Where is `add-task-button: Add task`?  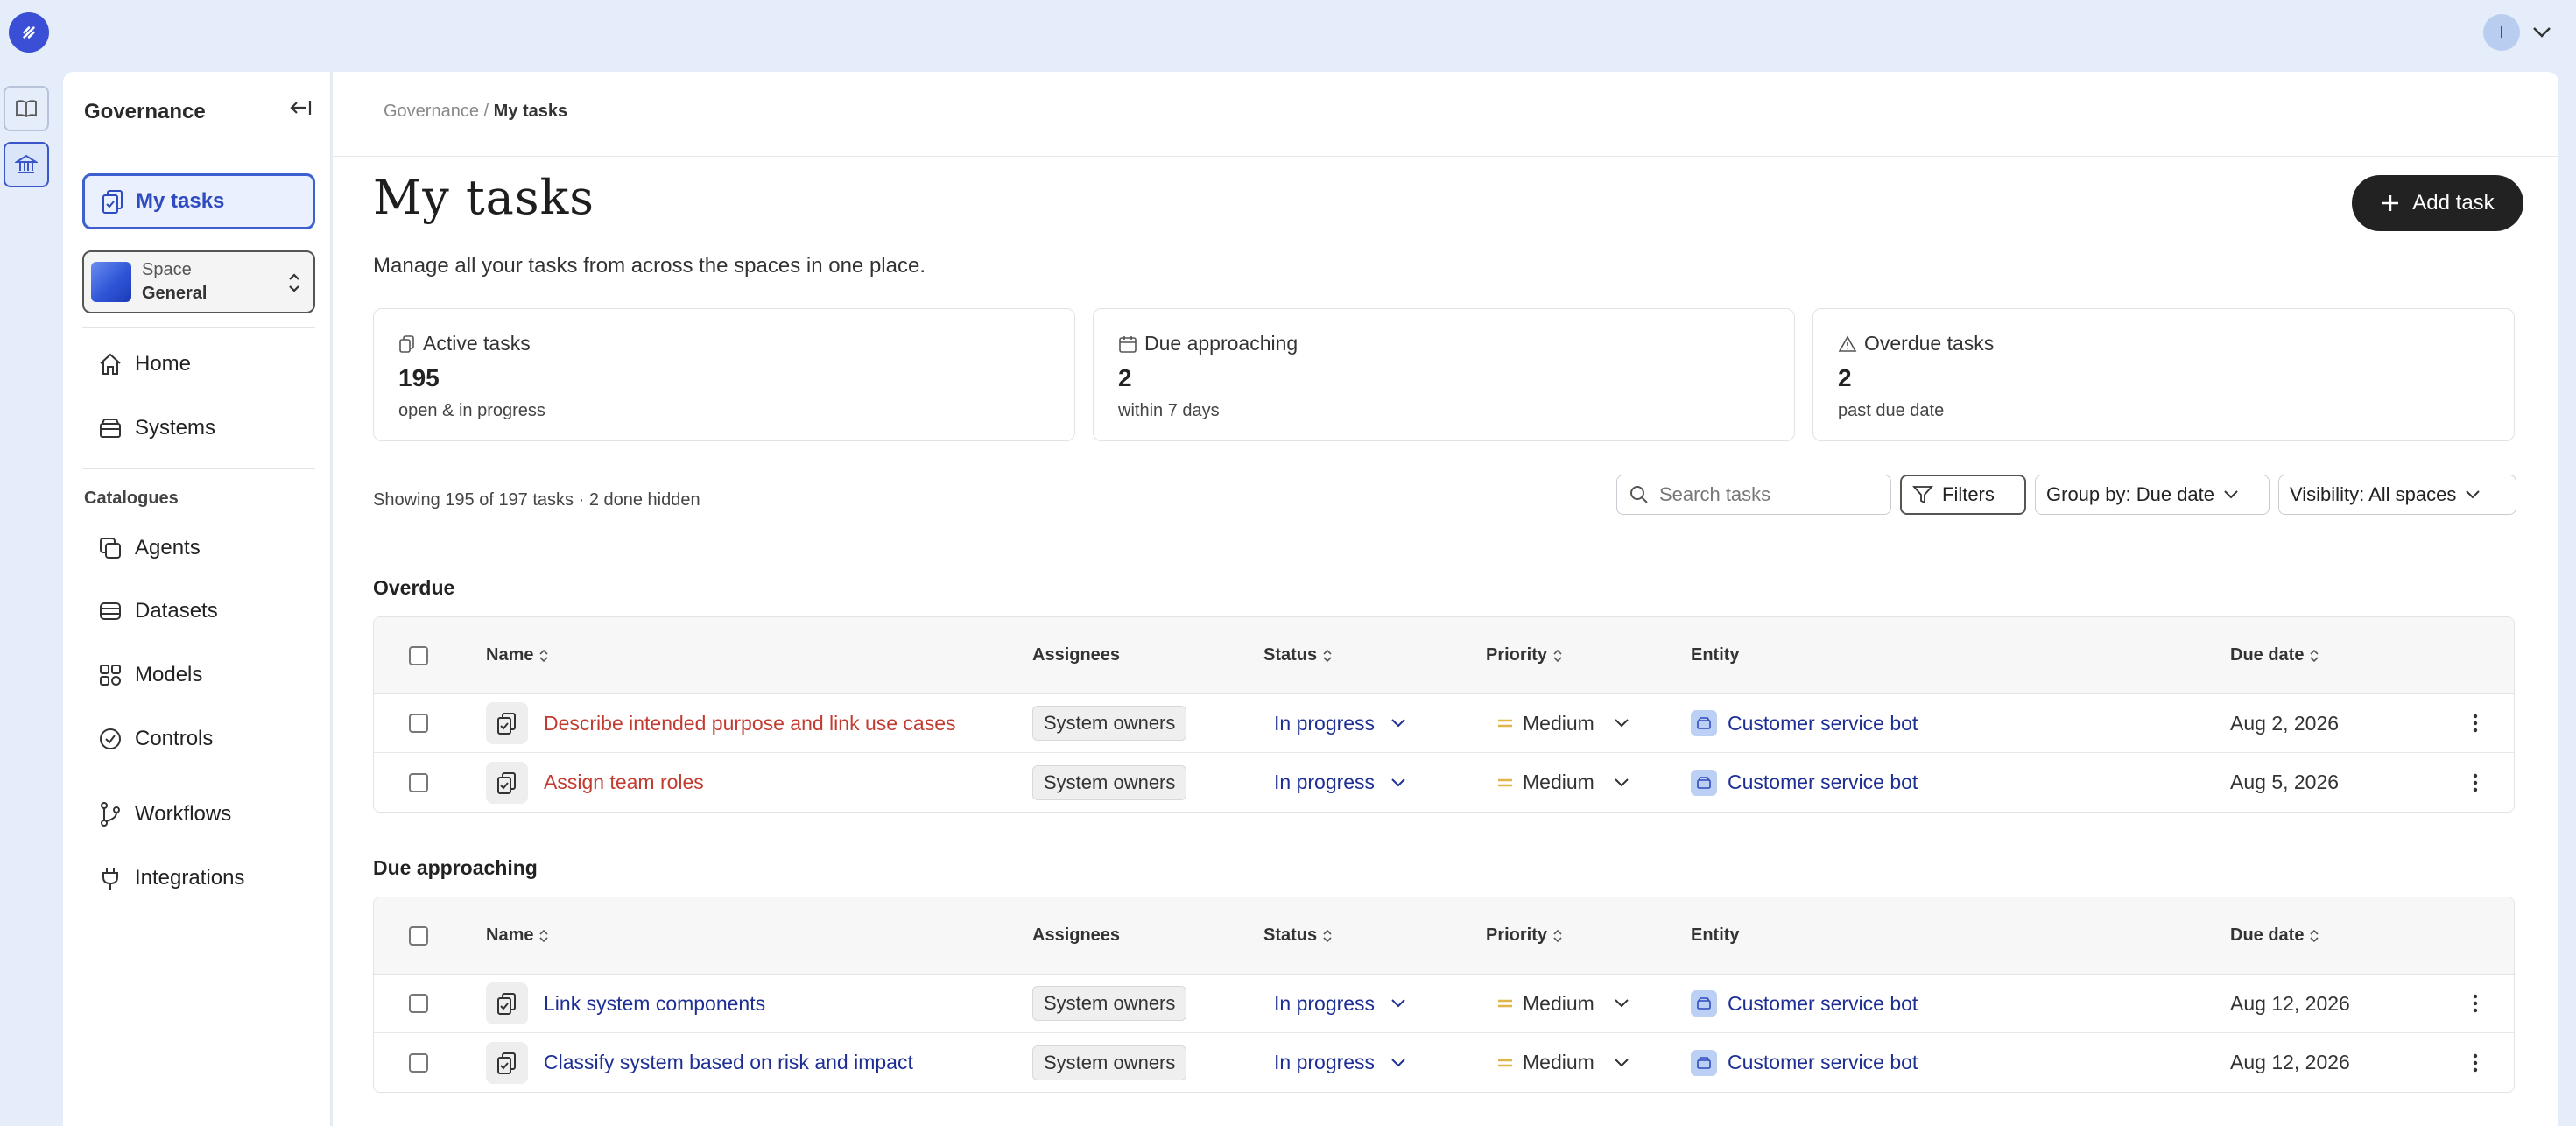 add-task-button: Add task is located at coordinates (2437, 203).